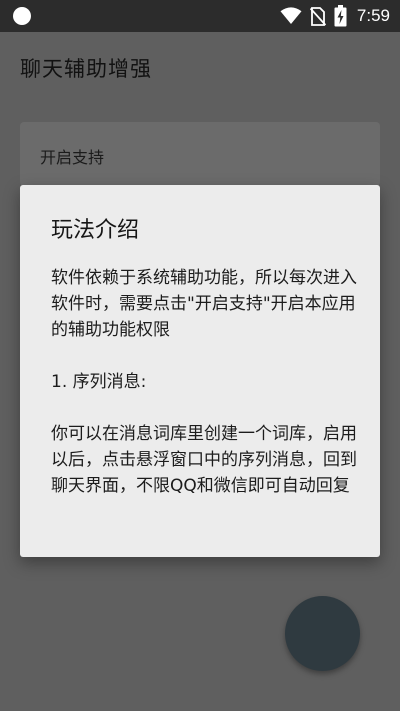 This screenshot has height=711, width=400. I want to click on status-icons: 7:59, so click(335, 16).